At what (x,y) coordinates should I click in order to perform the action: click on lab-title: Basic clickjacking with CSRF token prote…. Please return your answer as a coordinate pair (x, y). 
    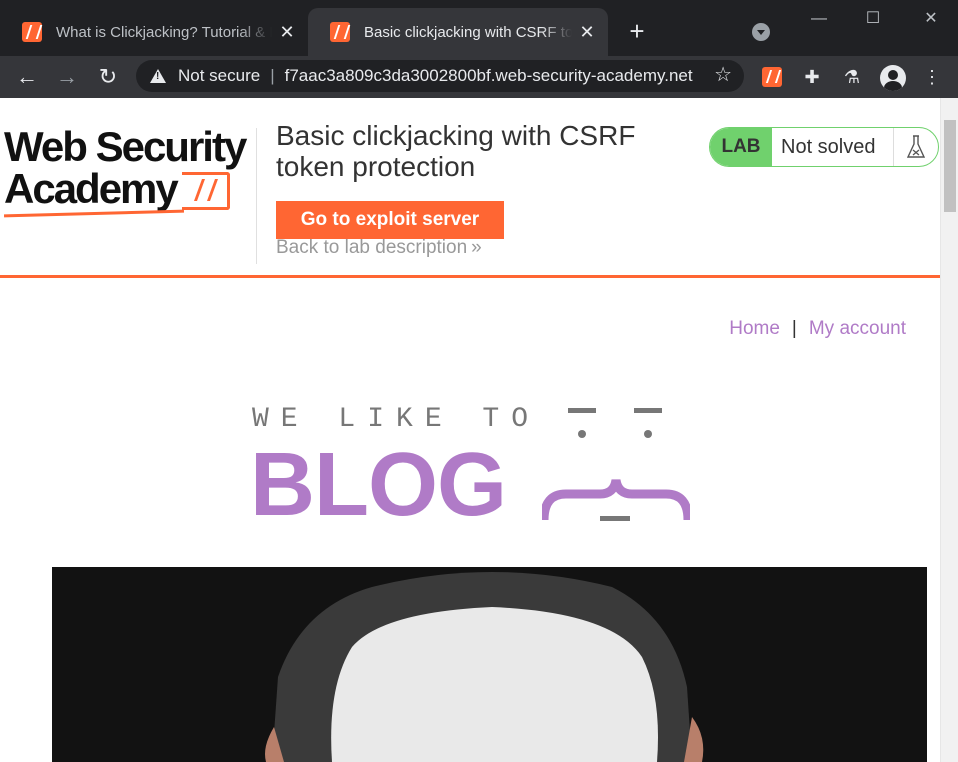
    Looking at the image, I should click on (456, 151).